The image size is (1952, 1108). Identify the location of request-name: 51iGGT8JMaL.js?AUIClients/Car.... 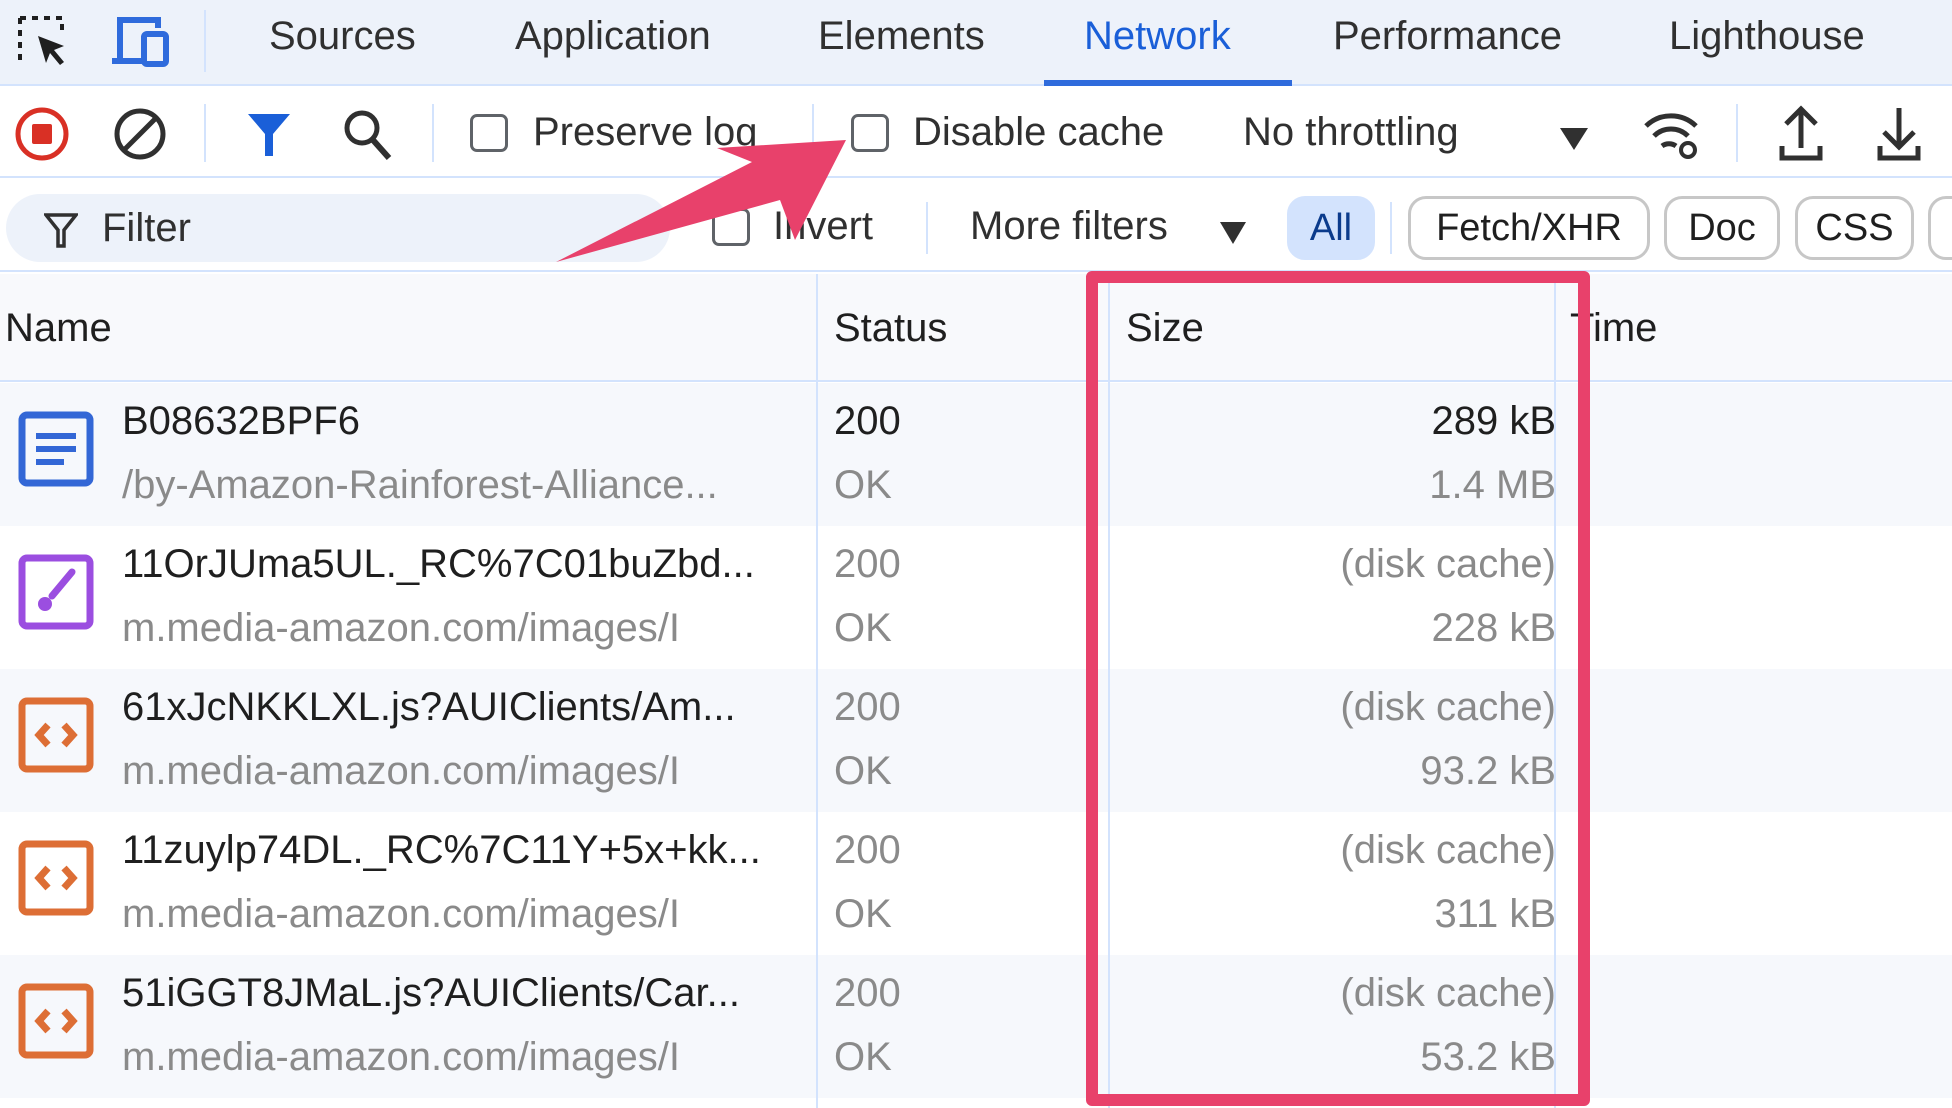
(431, 993).